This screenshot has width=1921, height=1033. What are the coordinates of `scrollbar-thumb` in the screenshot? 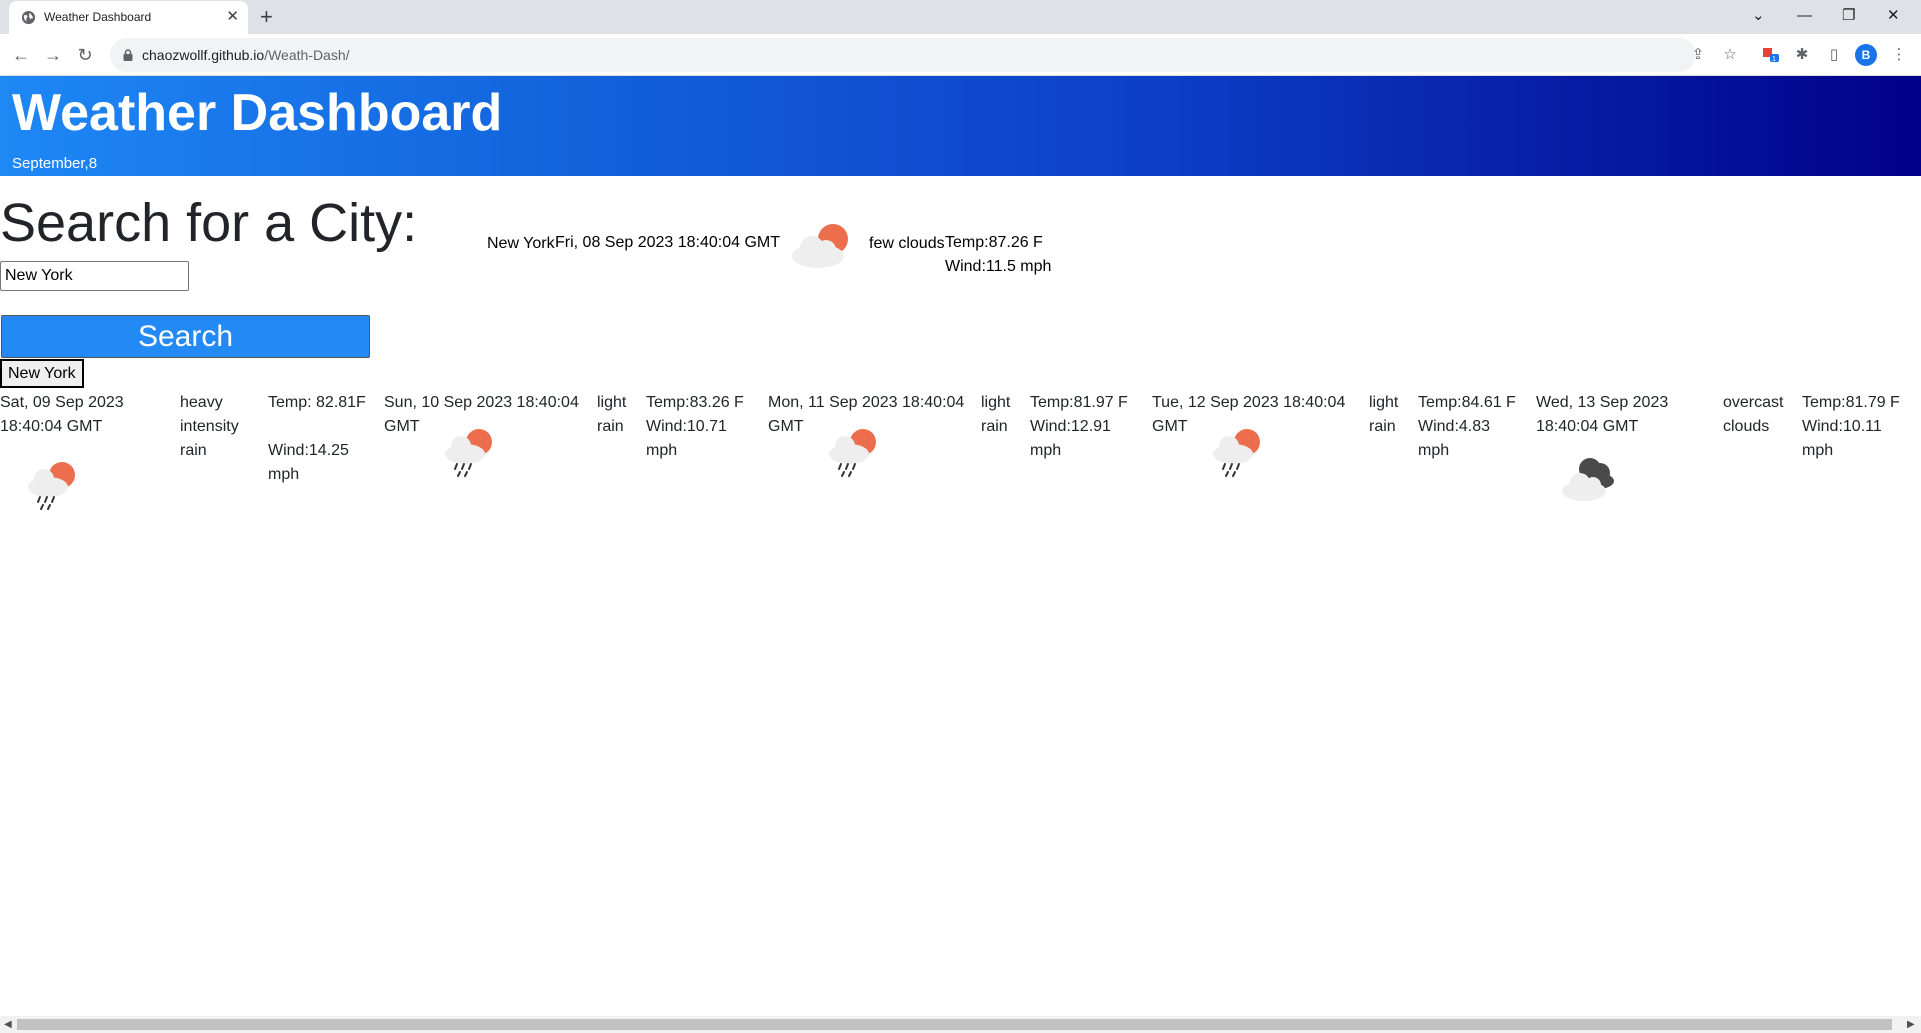 It's located at (954, 1024).